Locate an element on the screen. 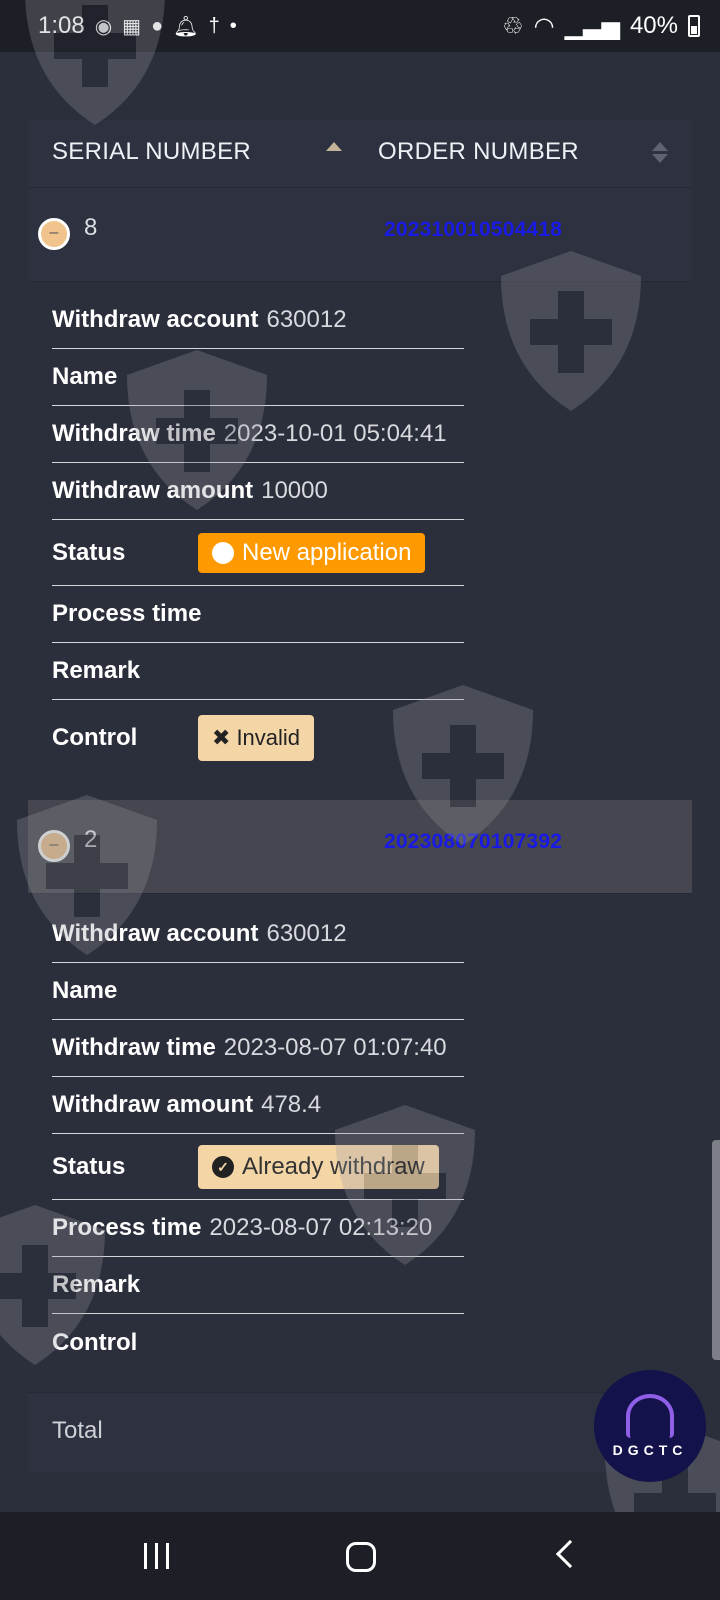 The width and height of the screenshot is (720, 1600). whatsapp-icon: ◉ is located at coordinates (103, 26).